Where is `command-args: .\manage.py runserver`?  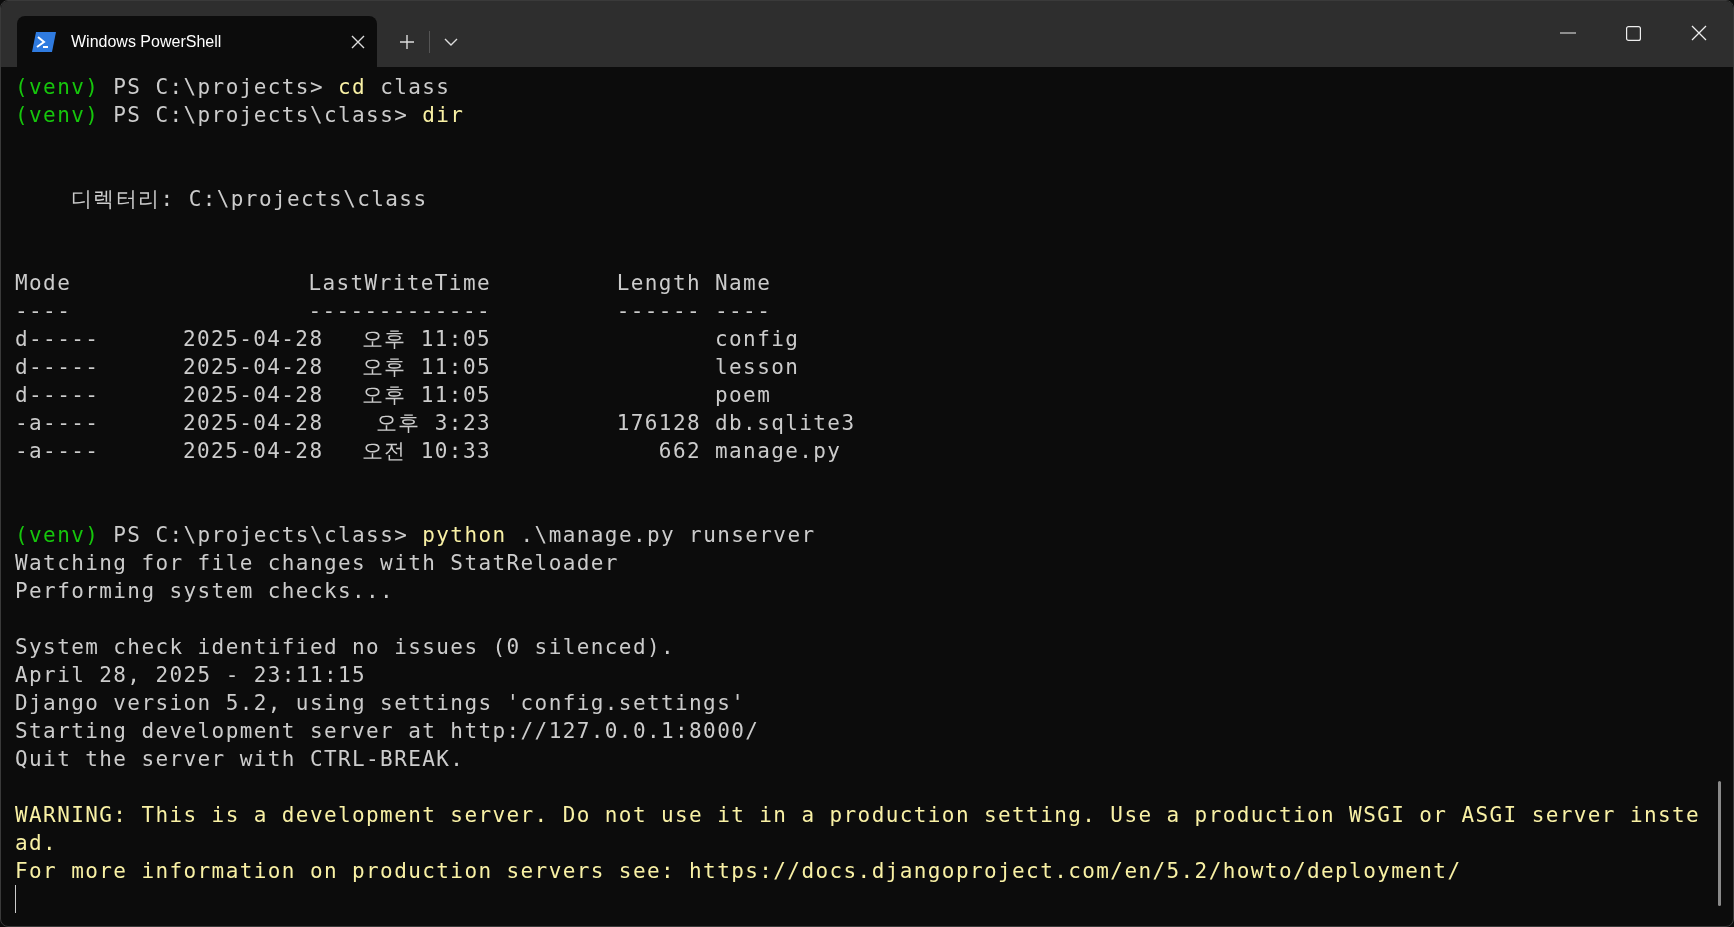
command-args: .\manage.py runserver is located at coordinates (668, 535).